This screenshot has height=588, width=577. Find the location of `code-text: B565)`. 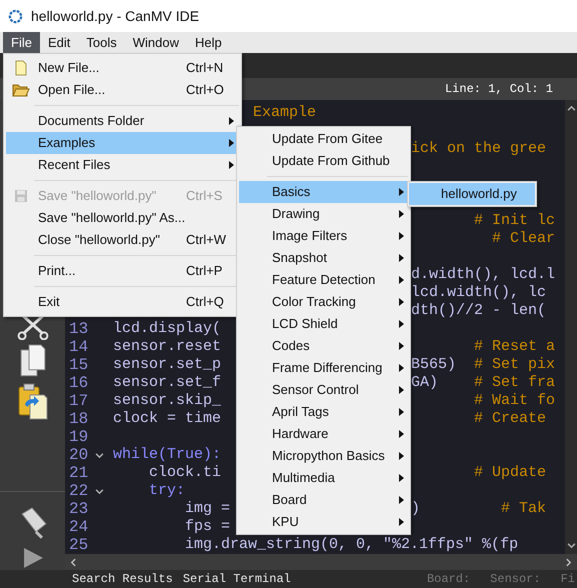

code-text: B565) is located at coordinates (433, 365).